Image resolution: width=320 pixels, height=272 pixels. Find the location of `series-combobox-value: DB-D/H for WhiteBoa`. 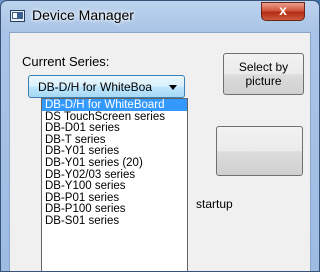

series-combobox-value: DB-D/H for WhiteBoa is located at coordinates (95, 87).